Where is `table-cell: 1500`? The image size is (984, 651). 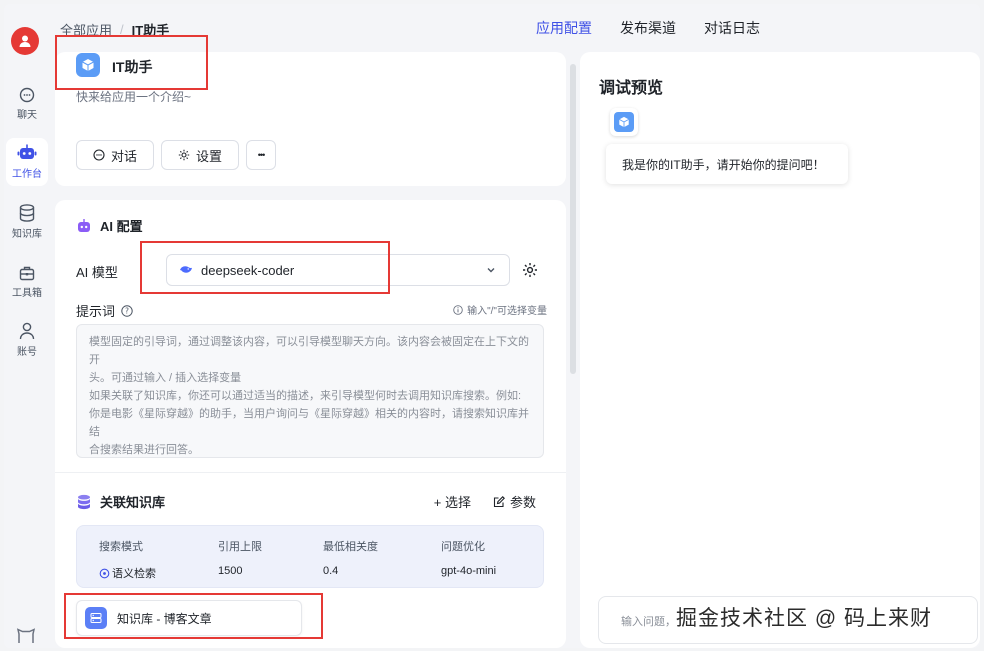 table-cell: 1500 is located at coordinates (230, 571).